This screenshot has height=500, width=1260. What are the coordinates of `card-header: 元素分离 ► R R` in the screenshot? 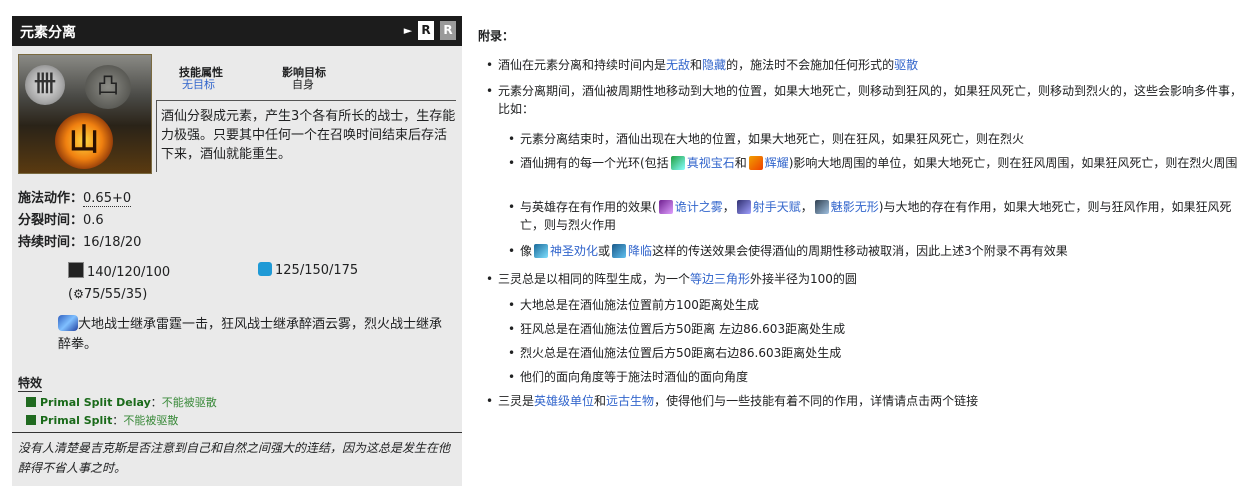 It's located at (237, 31).